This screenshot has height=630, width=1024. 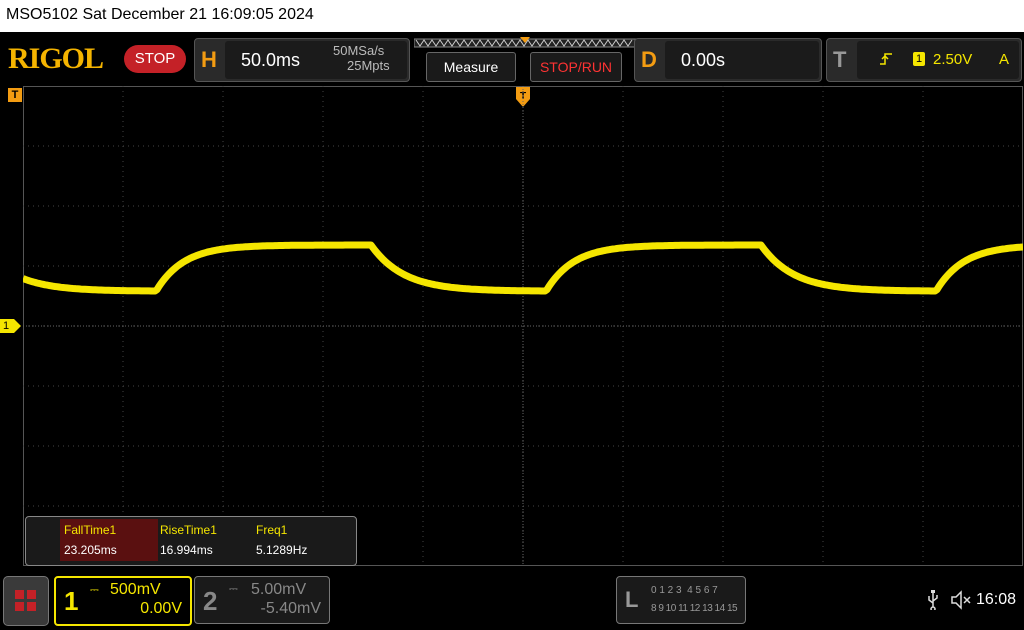 What do you see at coordinates (160, 14) in the screenshot?
I see `device-title: MSO5102 Sat December 21 16:09:05 2024` at bounding box center [160, 14].